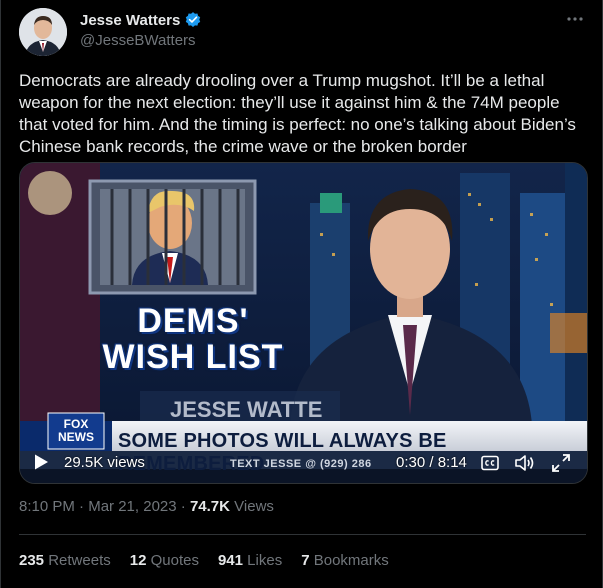  I want to click on video-views: 29.5K views, so click(104, 462).